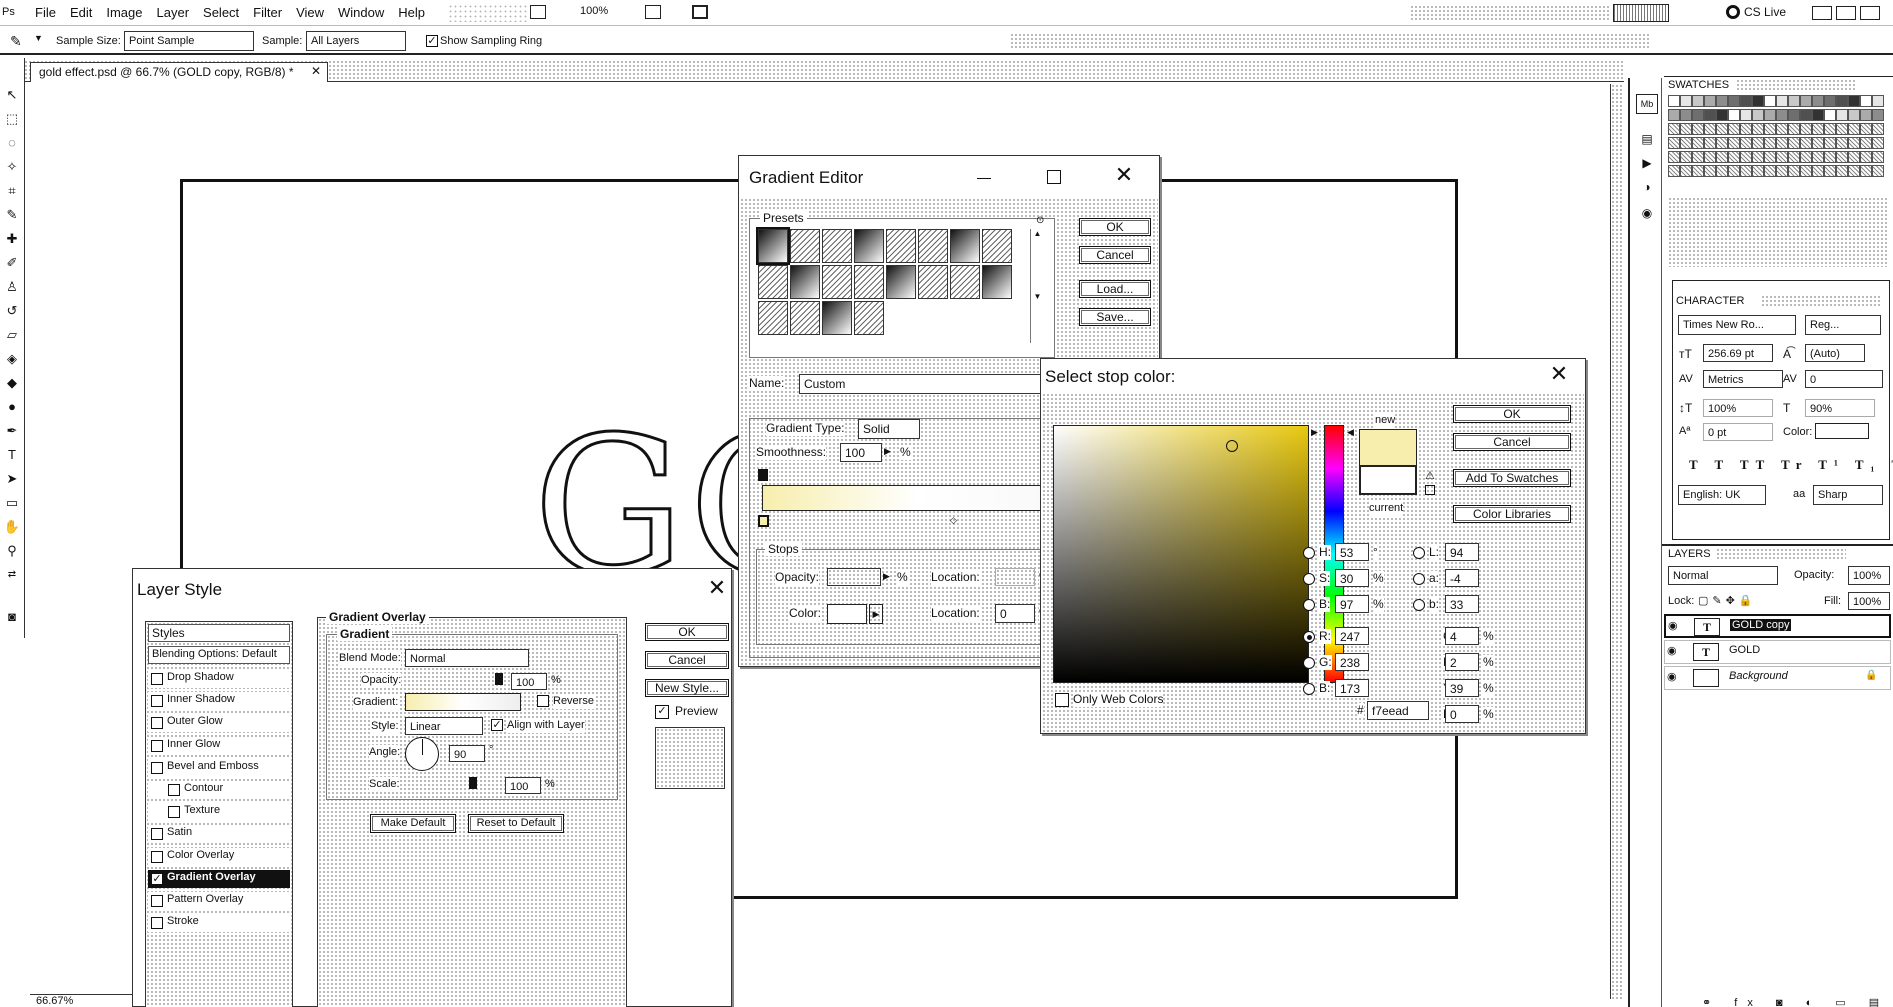 Image resolution: width=1893 pixels, height=1007 pixels. What do you see at coordinates (1352, 688) in the screenshot?
I see `field-input-b2: 173` at bounding box center [1352, 688].